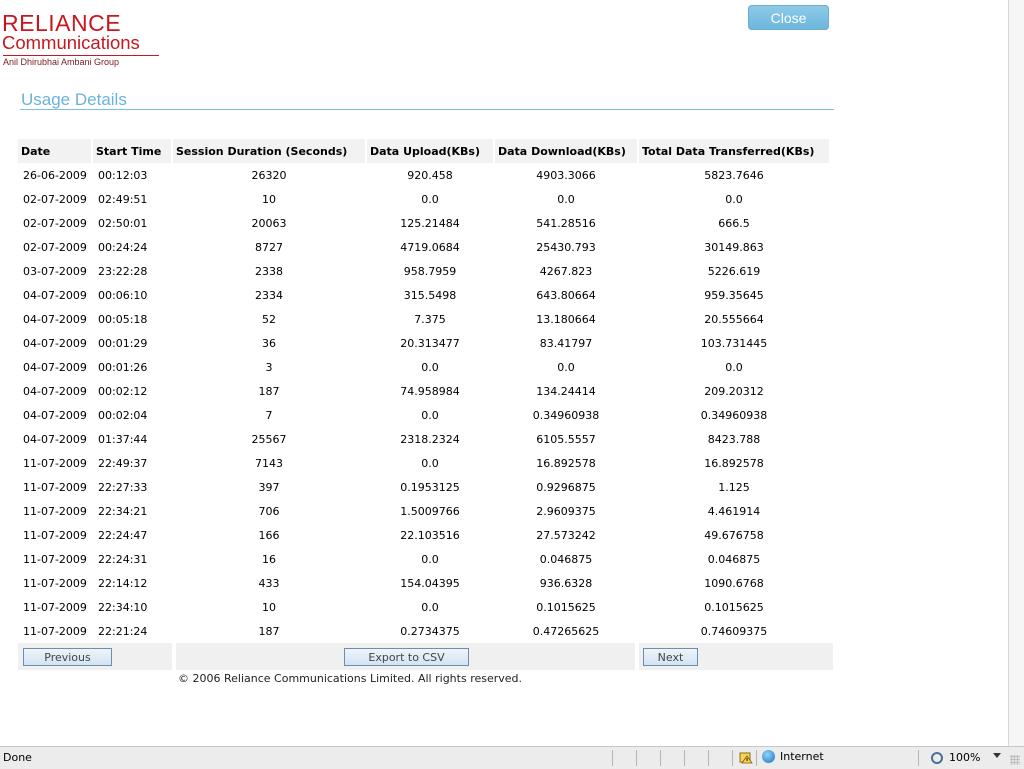  What do you see at coordinates (430, 631) in the screenshot?
I see `cell-data-upload: 0.2734375` at bounding box center [430, 631].